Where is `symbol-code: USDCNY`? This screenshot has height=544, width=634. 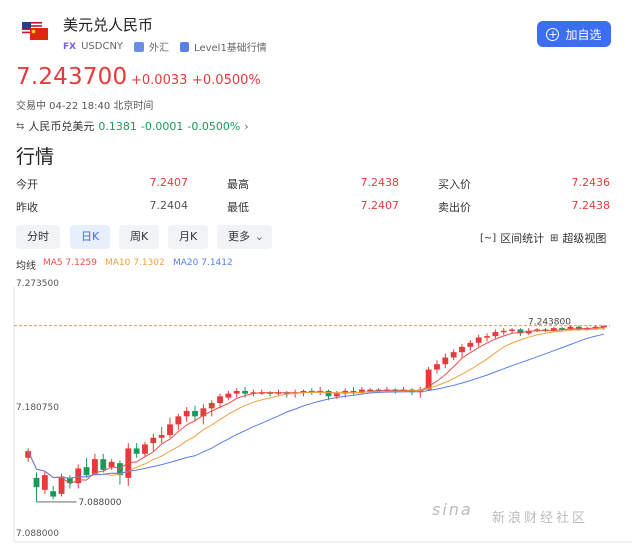
symbol-code: USDCNY is located at coordinates (102, 46).